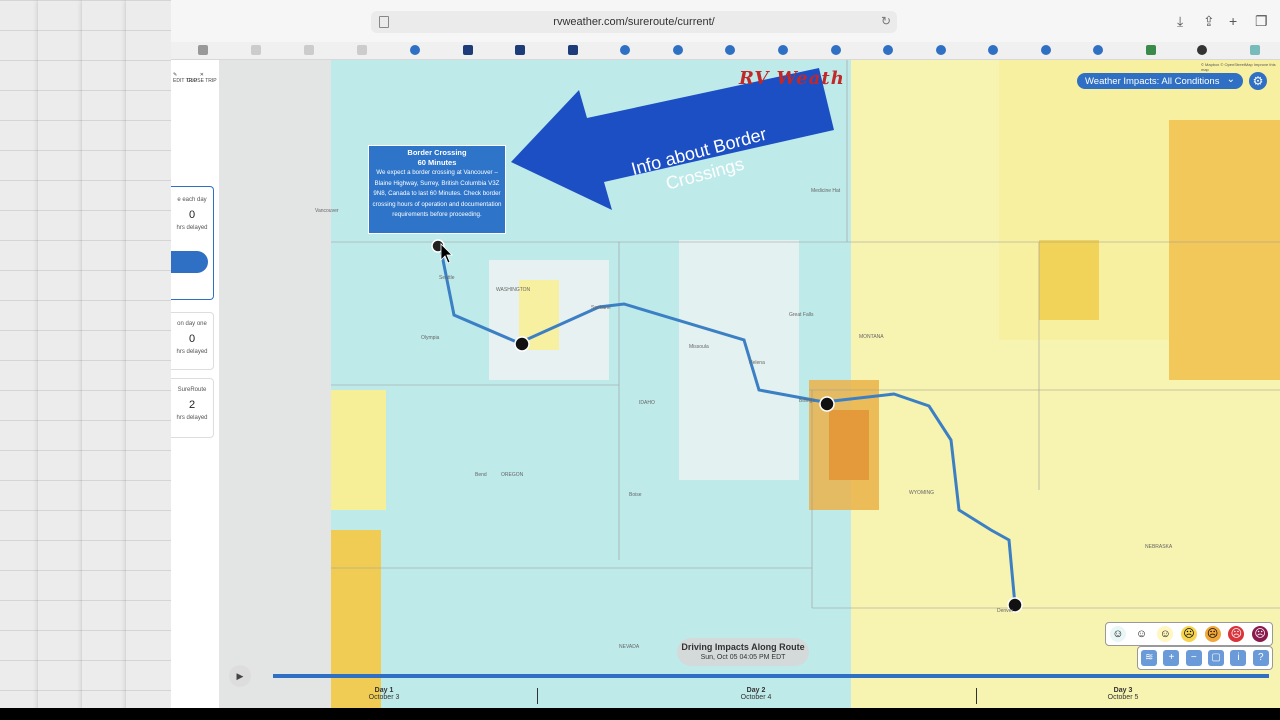  What do you see at coordinates (1216, 658) in the screenshot?
I see `fit-route-icon: ▢` at bounding box center [1216, 658].